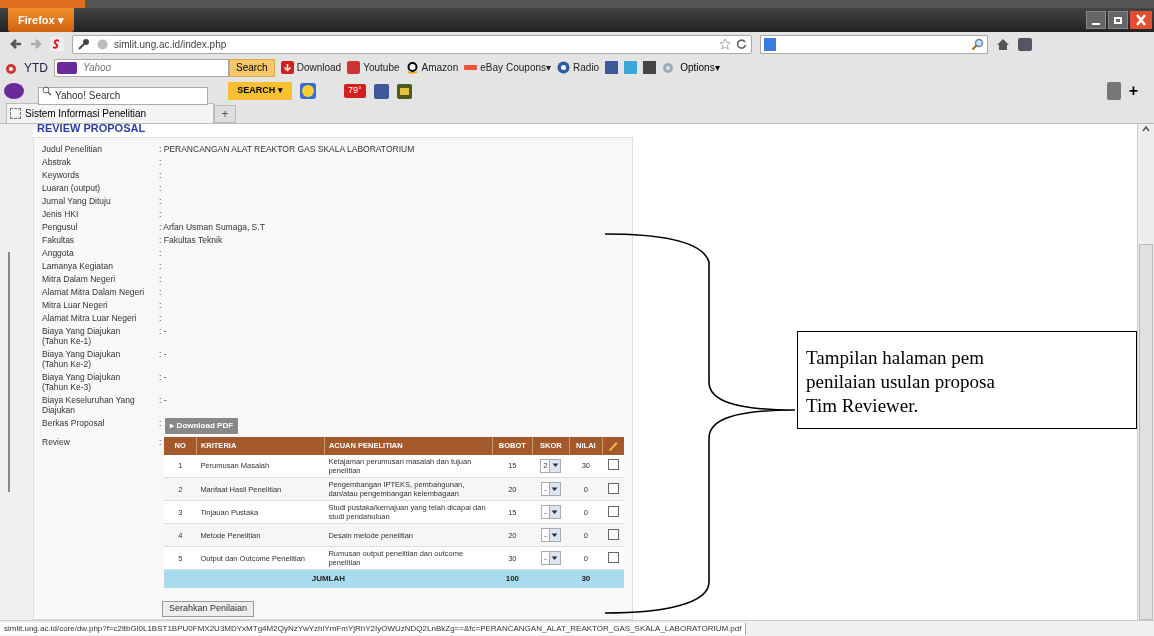 This screenshot has height=636, width=1154. I want to click on download-icon, so click(287, 67).